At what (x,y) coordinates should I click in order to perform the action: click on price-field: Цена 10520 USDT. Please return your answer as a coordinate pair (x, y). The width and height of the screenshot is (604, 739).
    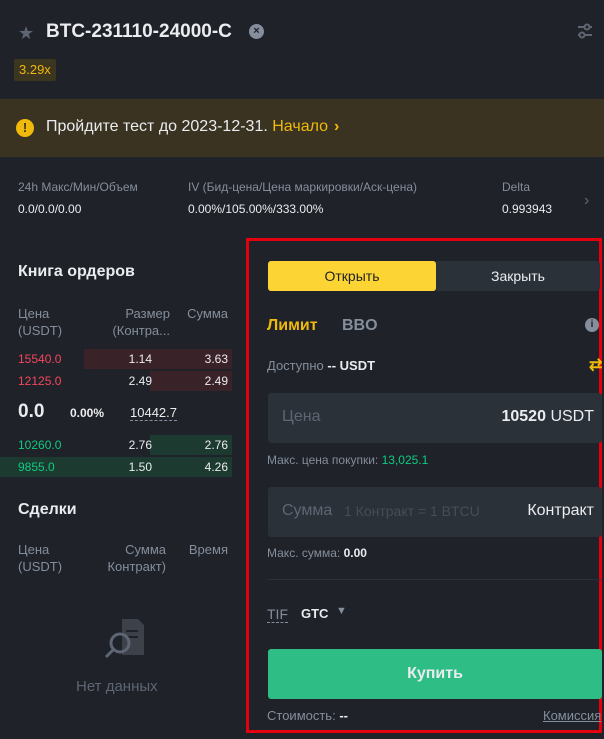
    Looking at the image, I should click on (435, 418).